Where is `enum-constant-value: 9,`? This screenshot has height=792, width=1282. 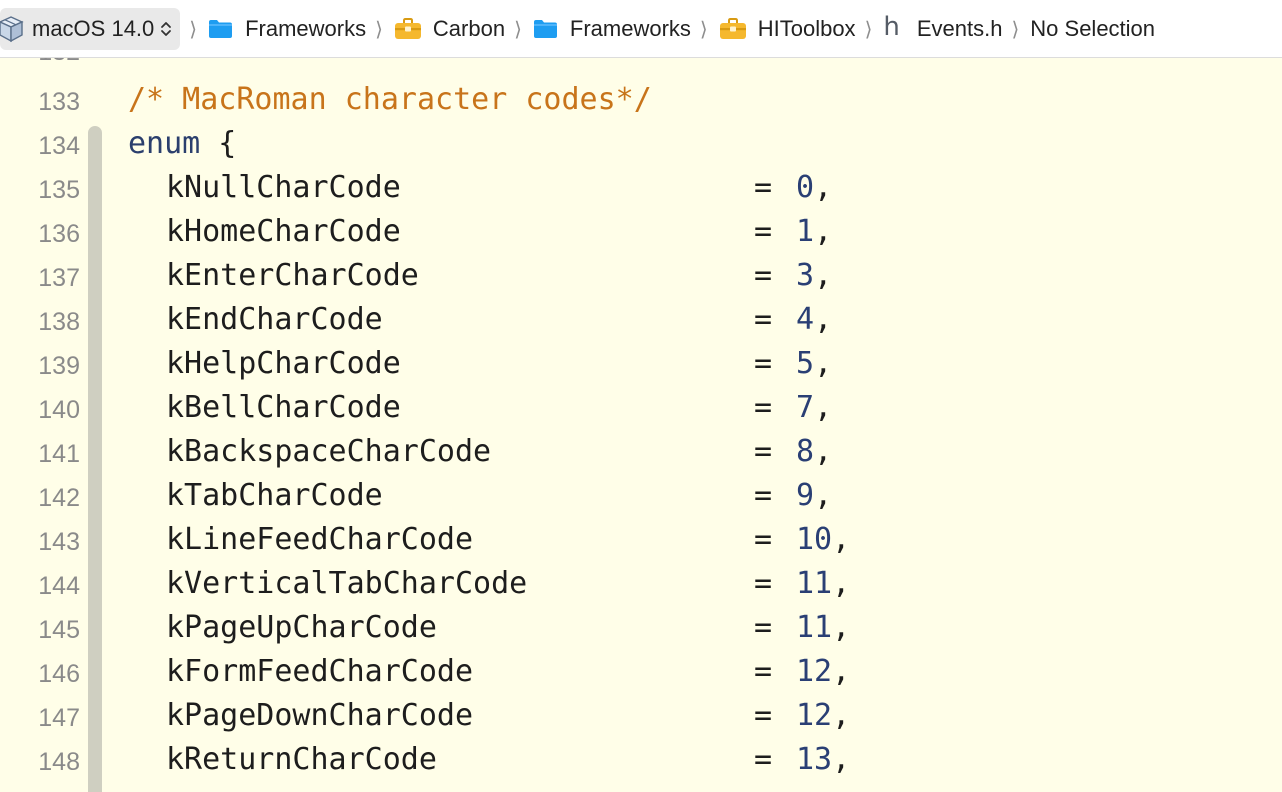
enum-constant-value: 9, is located at coordinates (814, 496).